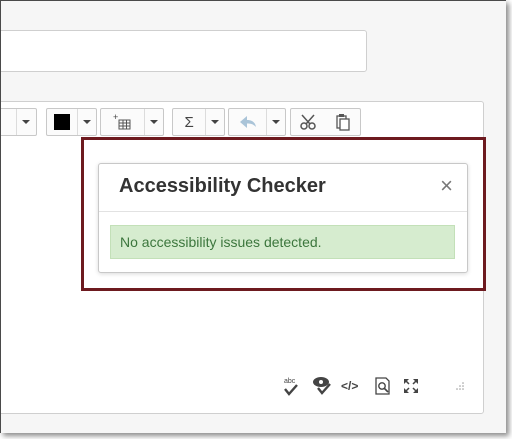  I want to click on svg-text: abc, so click(290, 381).